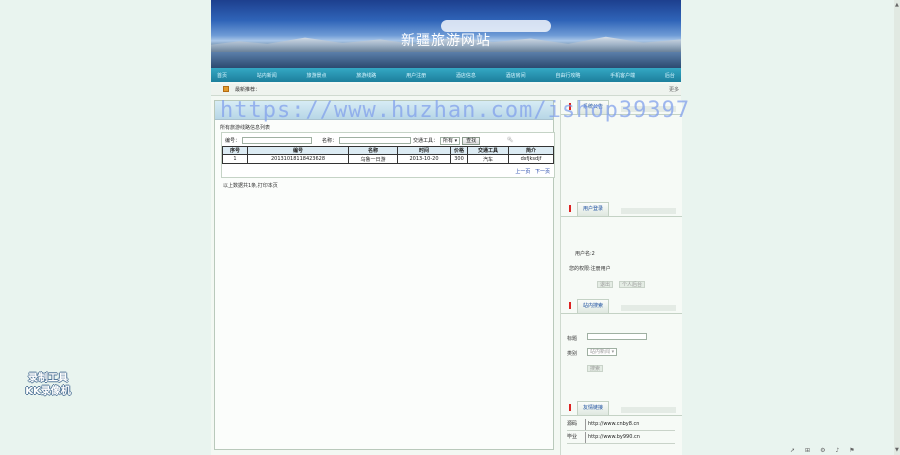  What do you see at coordinates (792, 450) in the screenshot?
I see `tray-arrow-icon: ➚` at bounding box center [792, 450].